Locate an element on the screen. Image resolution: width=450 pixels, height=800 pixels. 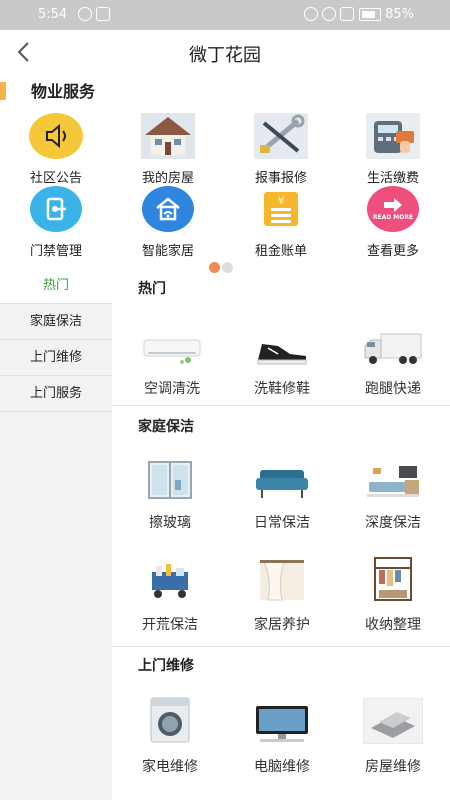
sofa-icon is located at coordinates (282, 484).